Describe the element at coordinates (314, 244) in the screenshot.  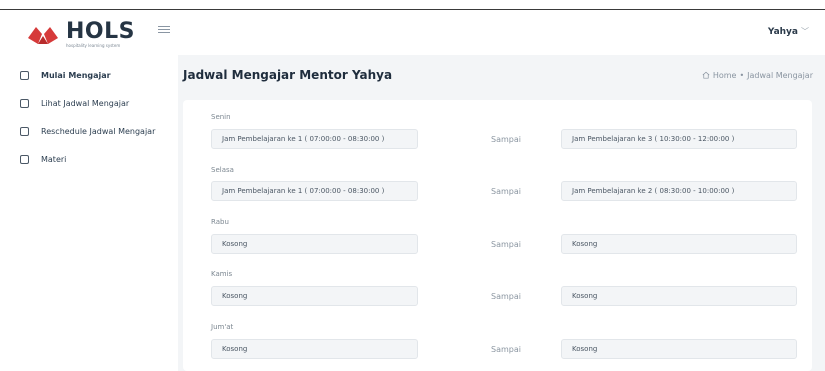
I see `rabu-from-select: Kosong` at that location.